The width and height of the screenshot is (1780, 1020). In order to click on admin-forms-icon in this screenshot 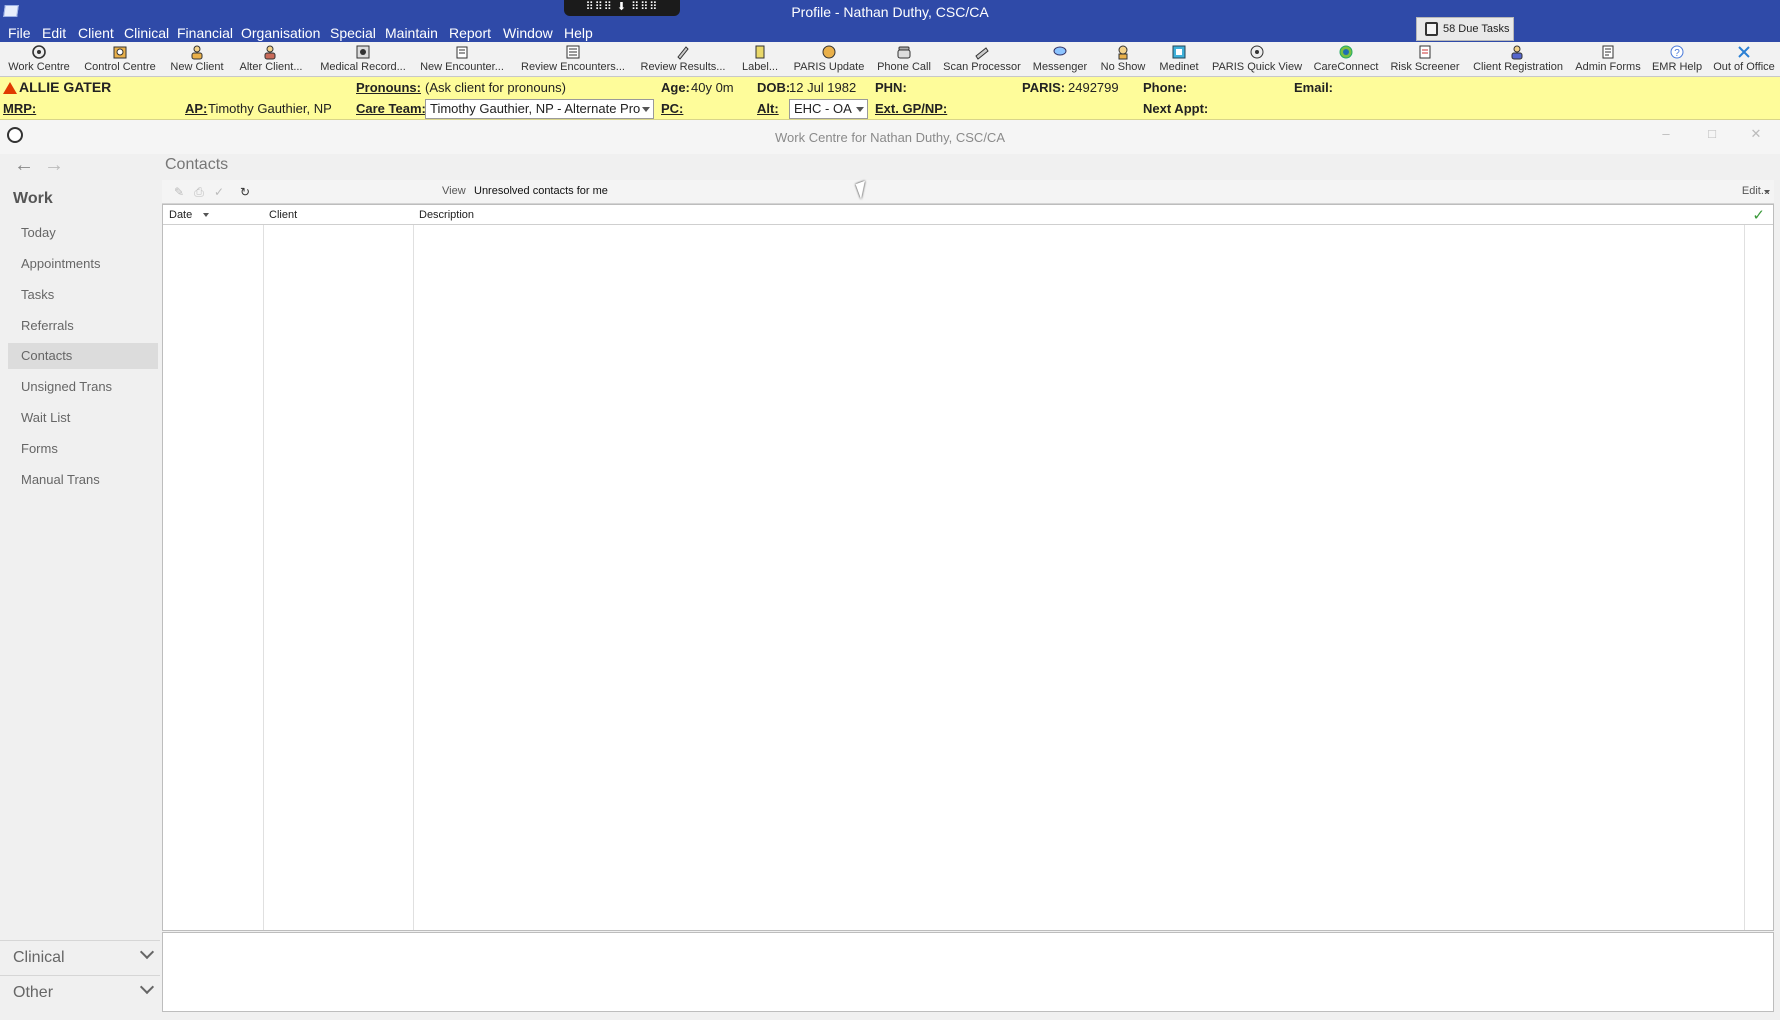, I will do `click(1608, 52)`.